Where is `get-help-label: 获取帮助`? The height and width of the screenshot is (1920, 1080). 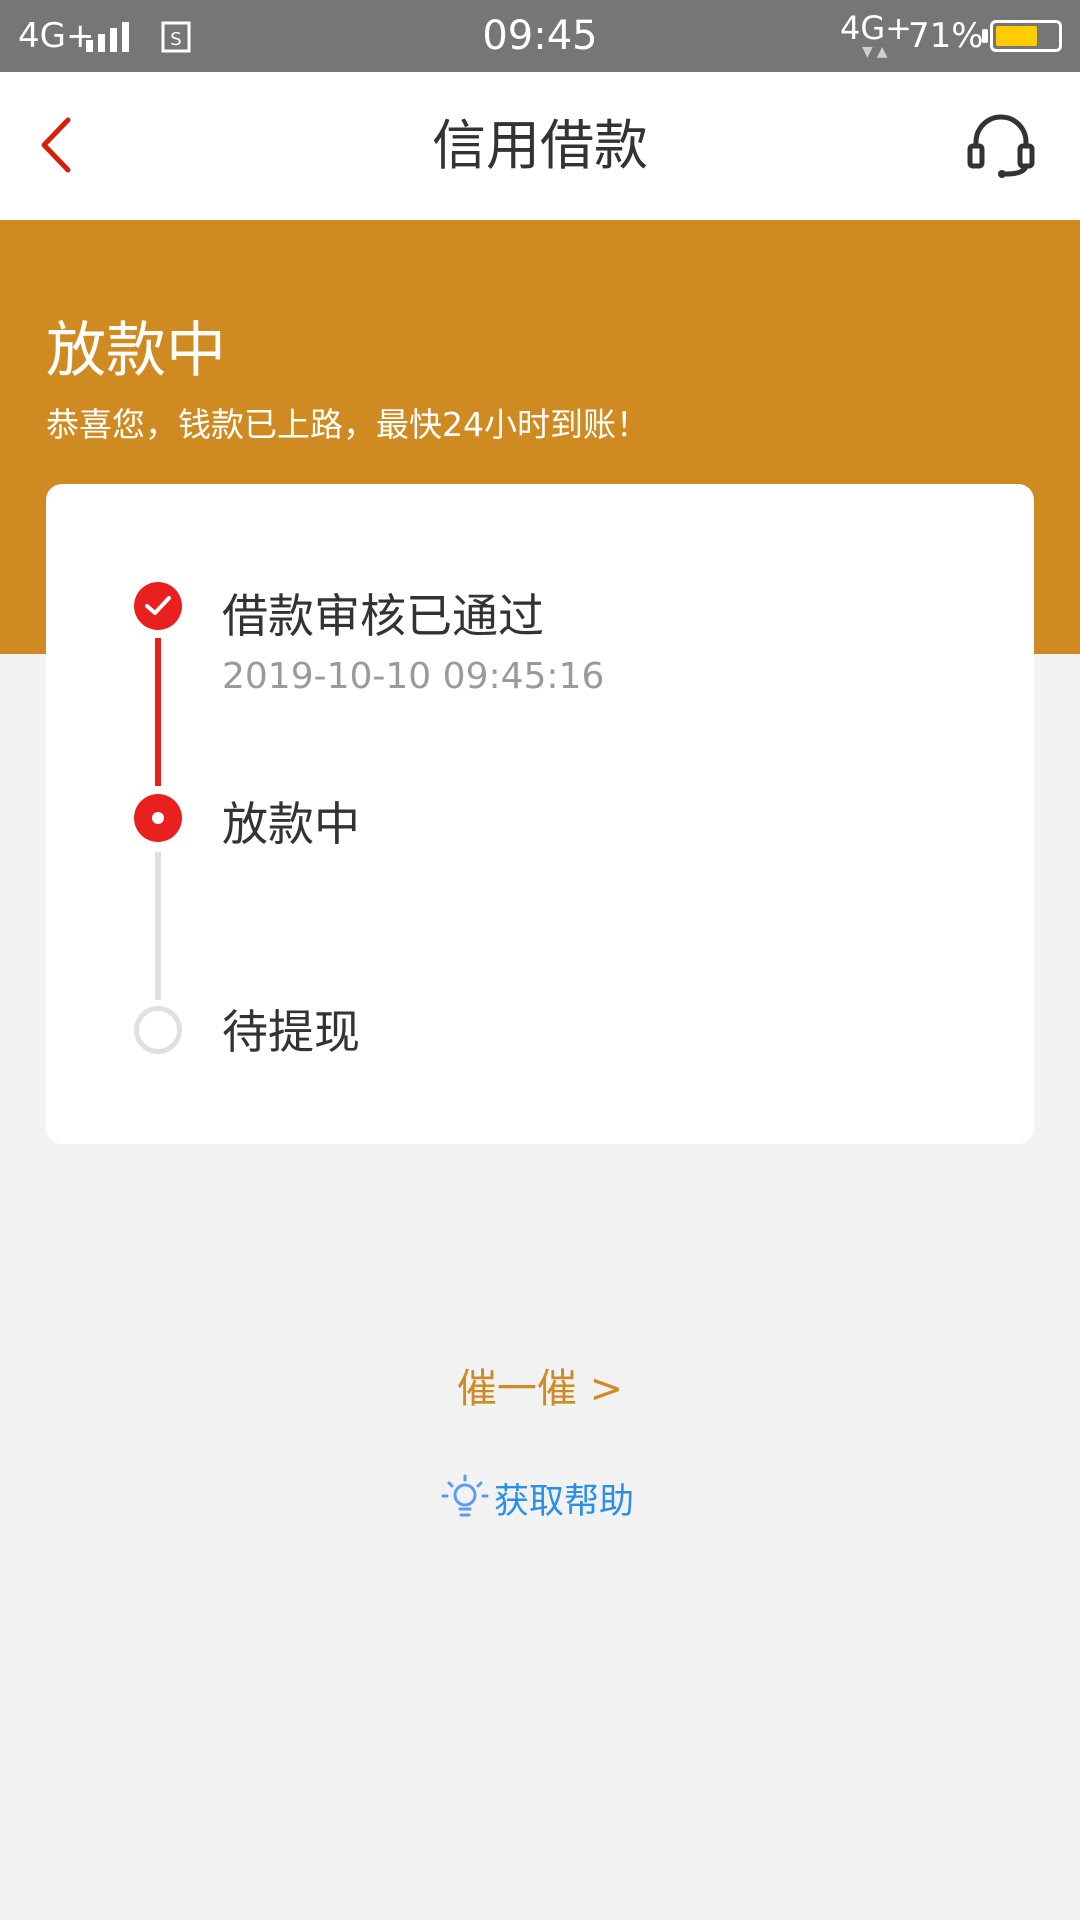
get-help-label: 获取帮助 is located at coordinates (564, 1501).